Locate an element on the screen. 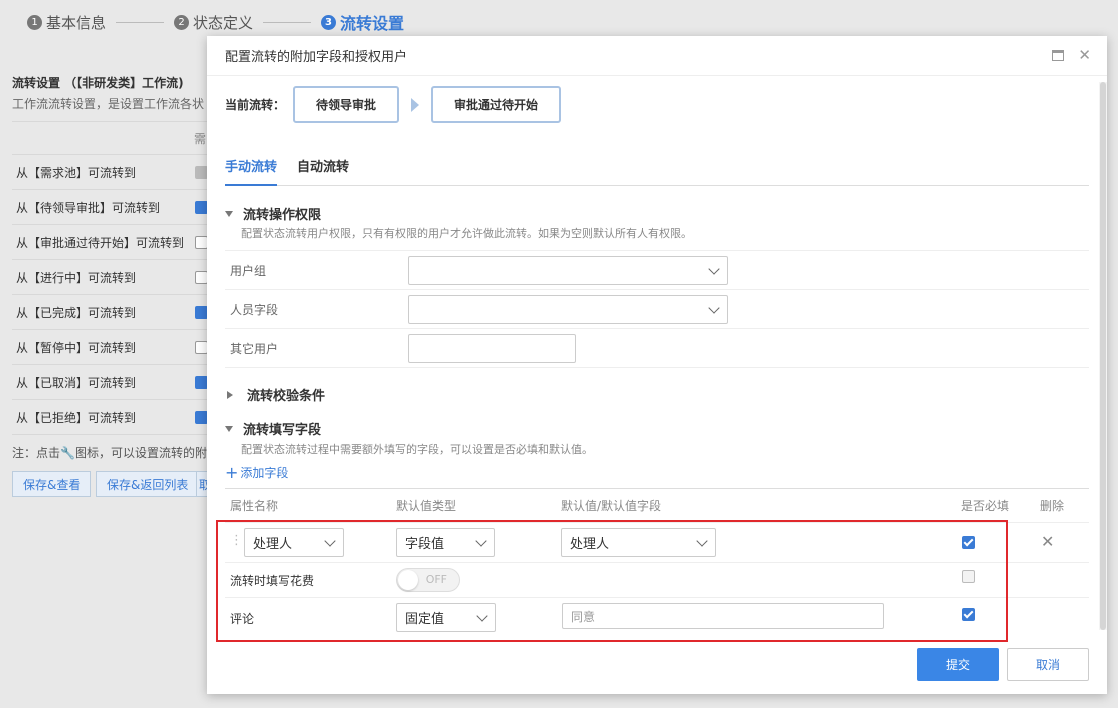 The image size is (1118, 708). highlight-box is located at coordinates (612, 581).